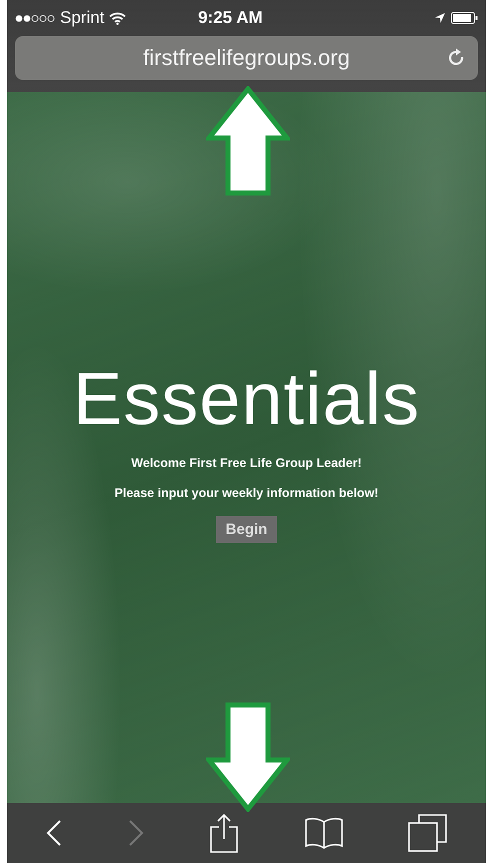 The height and width of the screenshot is (863, 489). Describe the element at coordinates (224, 833) in the screenshot. I see `share-icon` at that location.